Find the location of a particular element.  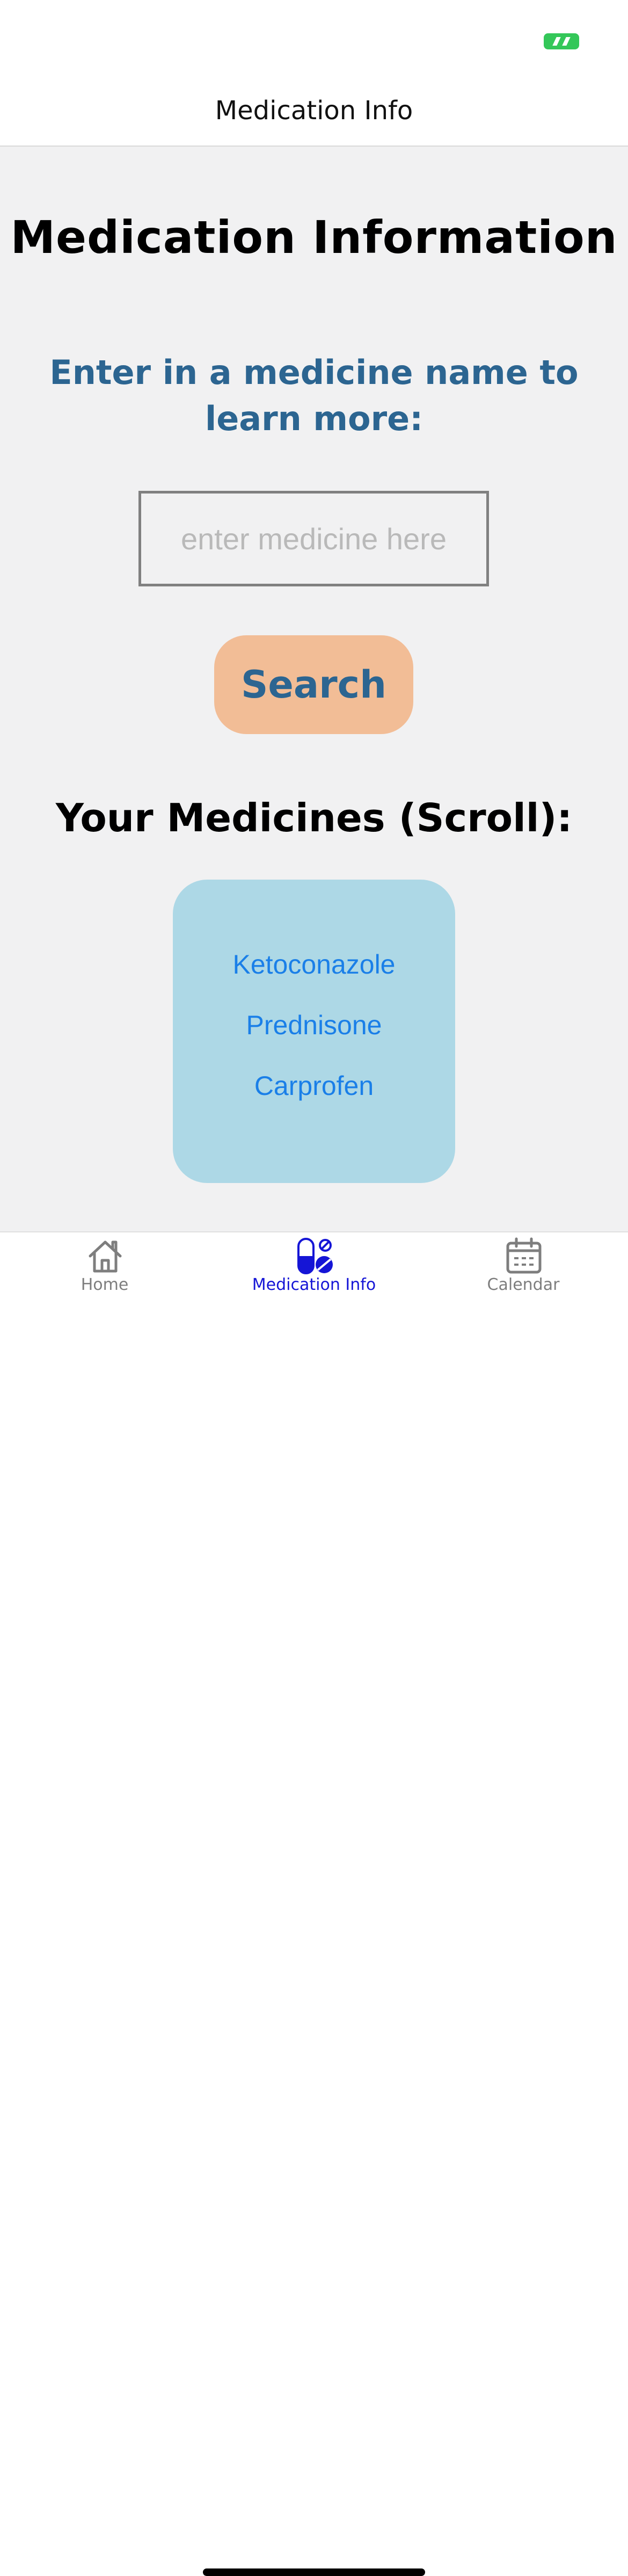

tab-calendar: Calendar is located at coordinates (523, 1270).